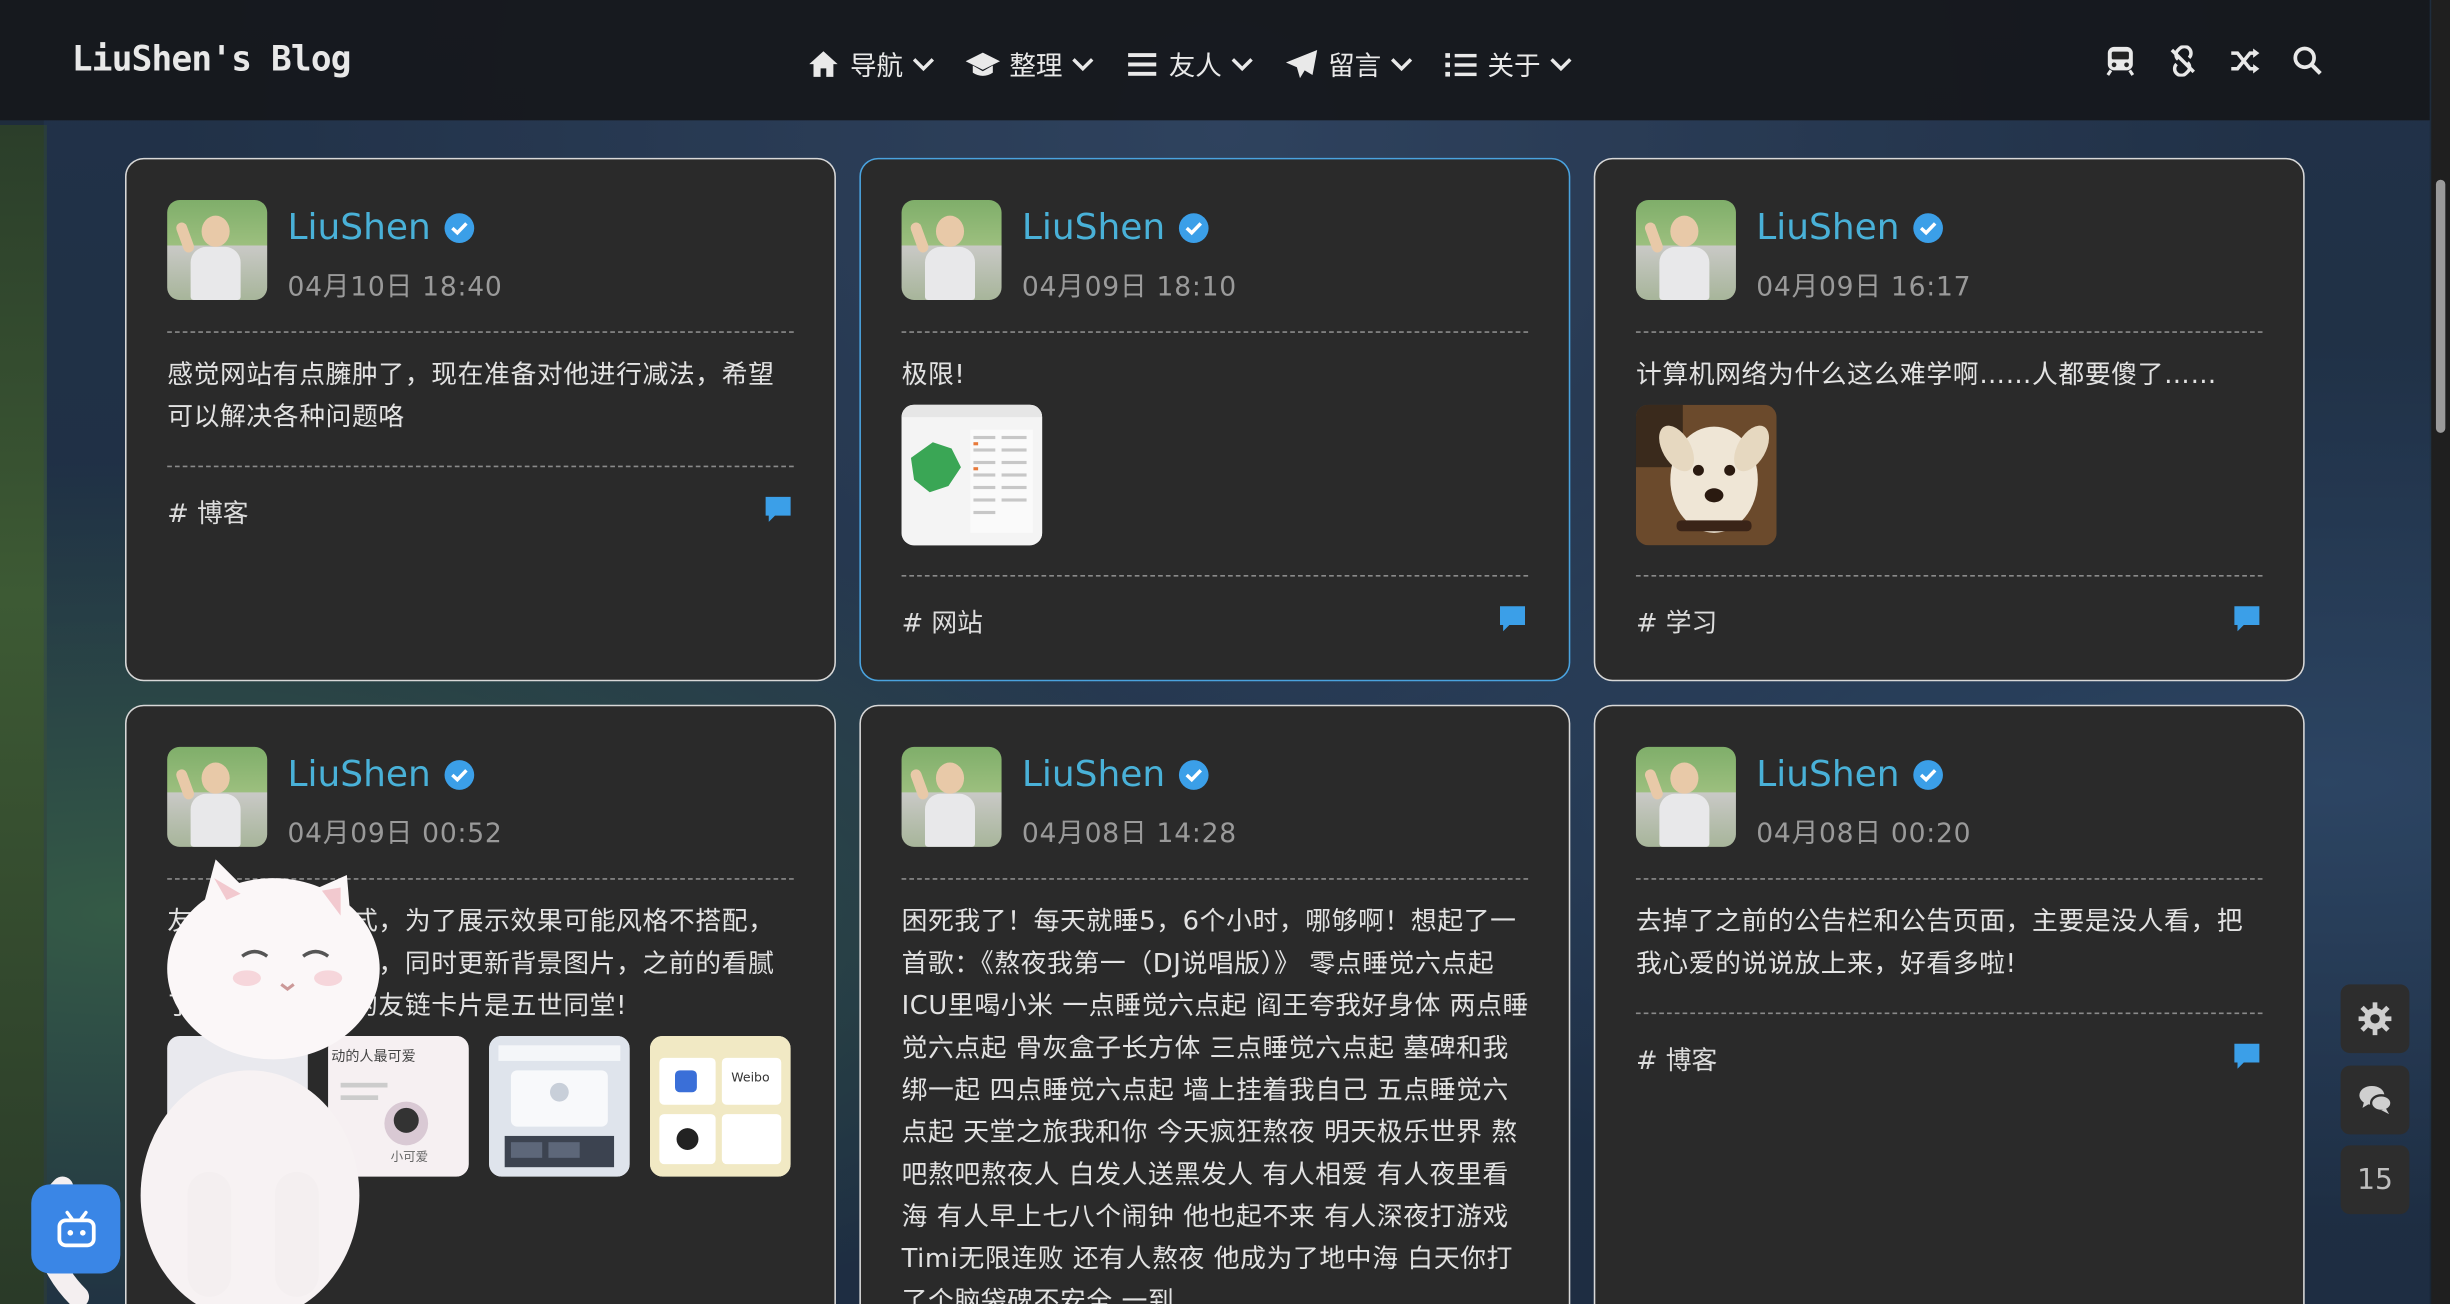  I want to click on bot-assistant-button, so click(76, 1229).